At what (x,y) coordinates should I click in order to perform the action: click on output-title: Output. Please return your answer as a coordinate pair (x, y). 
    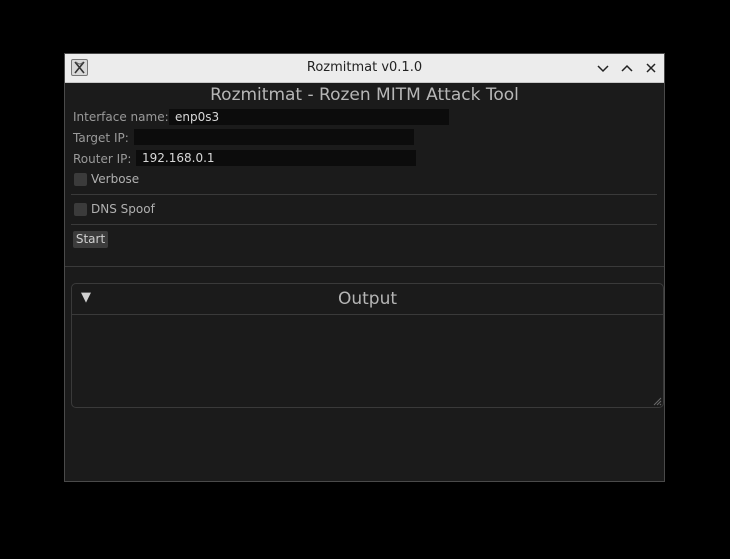
    Looking at the image, I should click on (367, 299).